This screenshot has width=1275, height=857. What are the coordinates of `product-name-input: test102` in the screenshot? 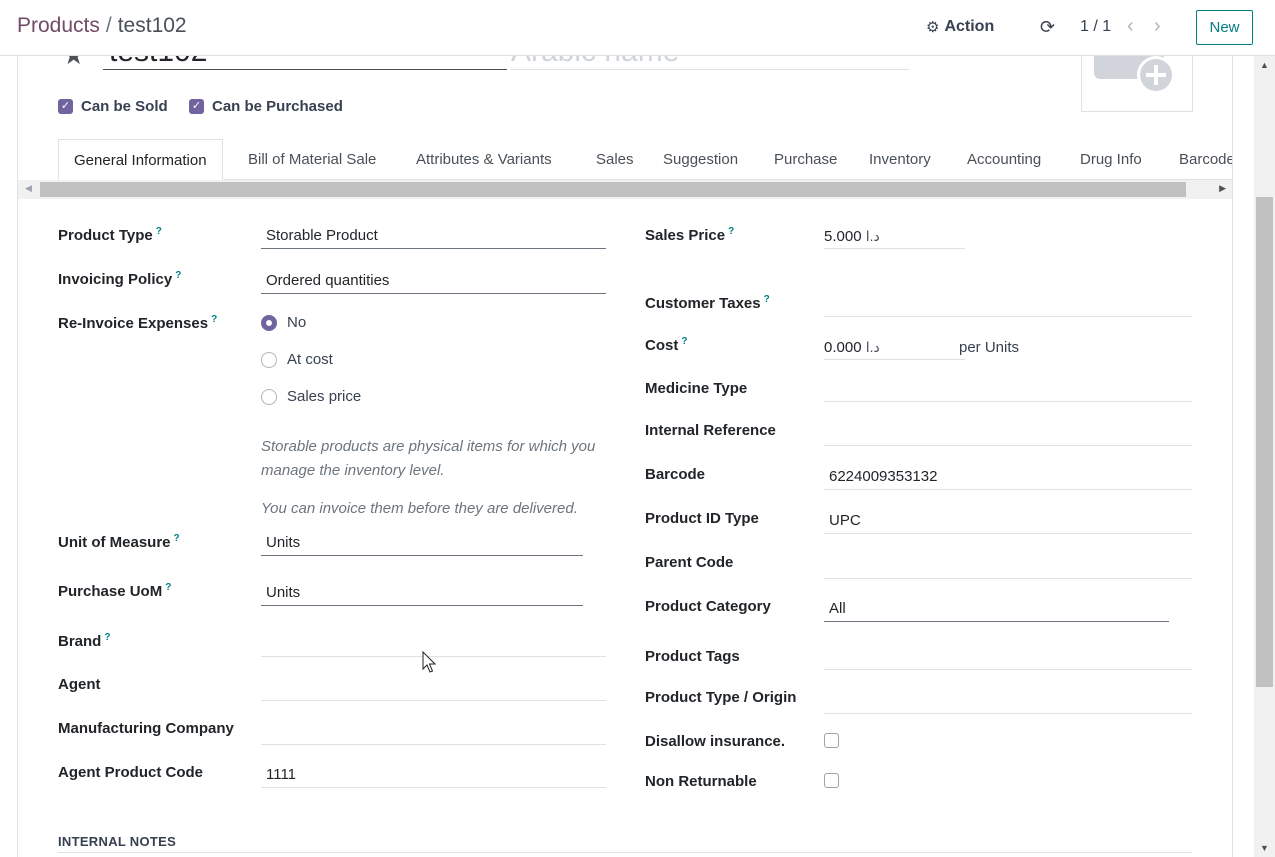 It's located at (305, 63).